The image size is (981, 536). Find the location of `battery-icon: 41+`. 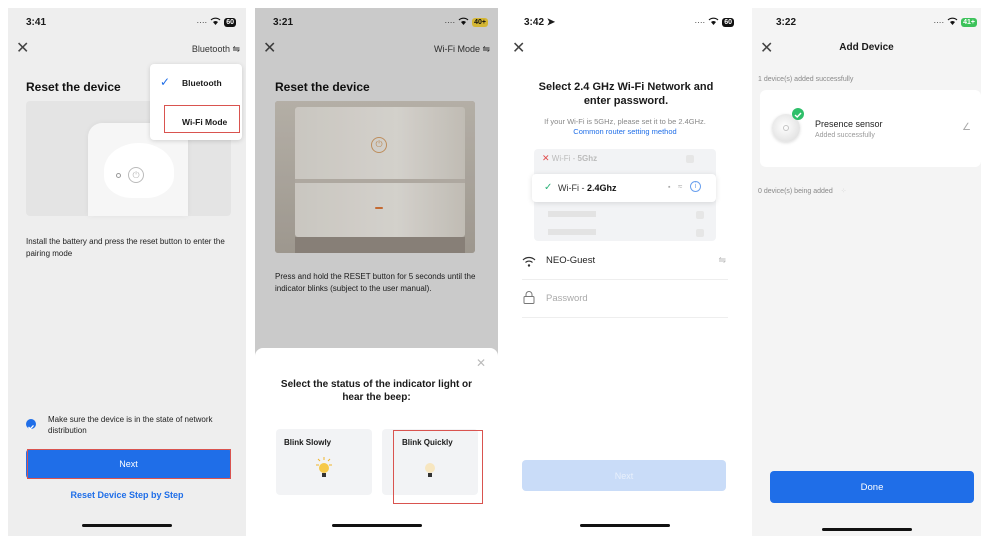

battery-icon: 41+ is located at coordinates (969, 22).